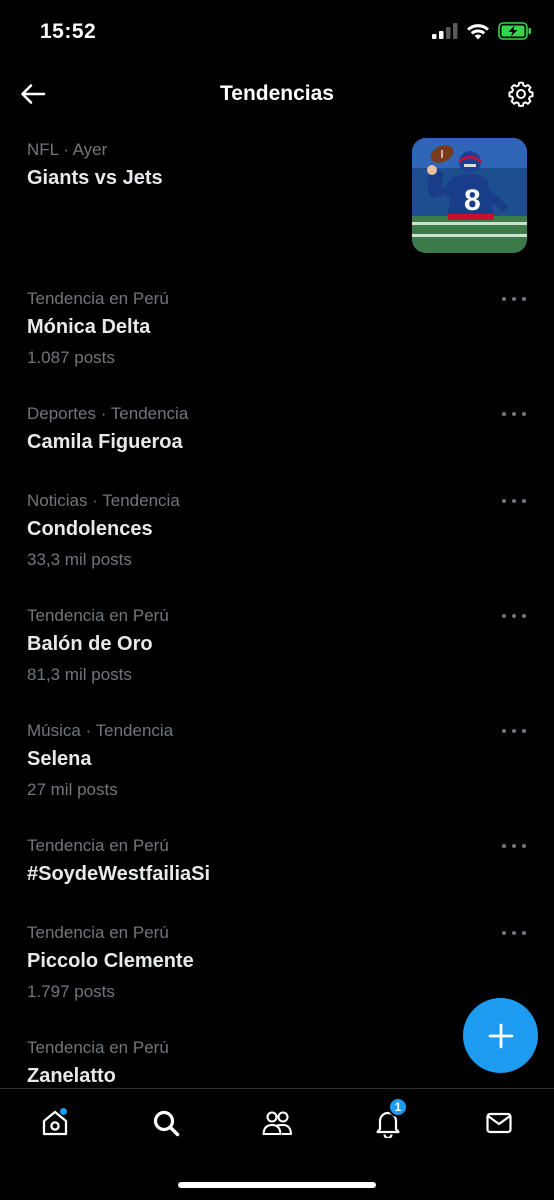  I want to click on trend-item: Deportes · Tendencia Camila Figueroa, so click(277, 430).